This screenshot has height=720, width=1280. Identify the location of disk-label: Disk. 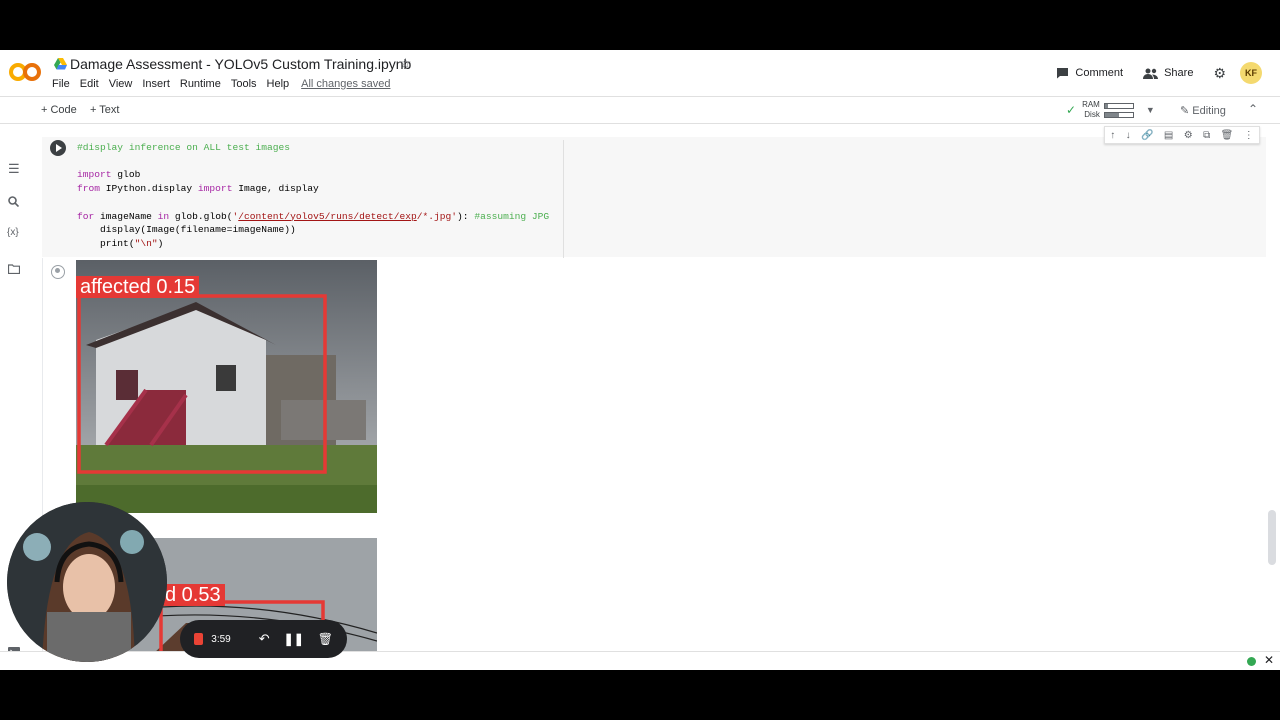
(1092, 114).